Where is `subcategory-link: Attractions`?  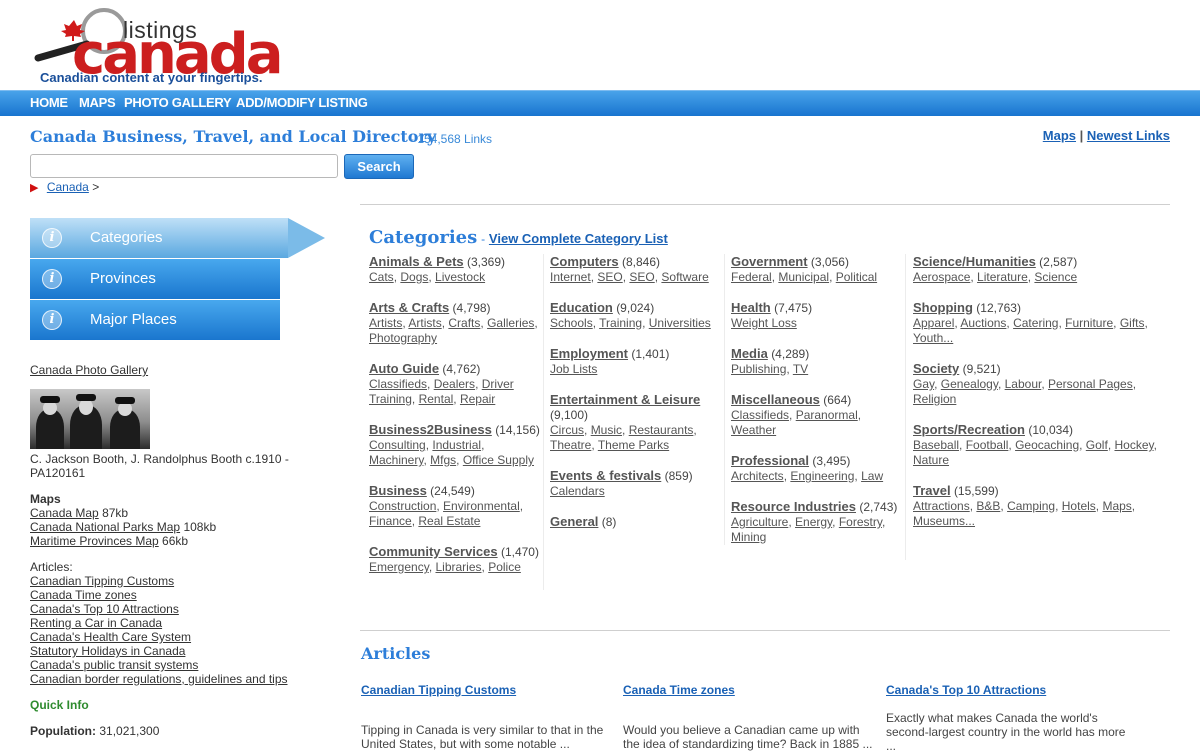
subcategory-link: Attractions is located at coordinates (941, 506).